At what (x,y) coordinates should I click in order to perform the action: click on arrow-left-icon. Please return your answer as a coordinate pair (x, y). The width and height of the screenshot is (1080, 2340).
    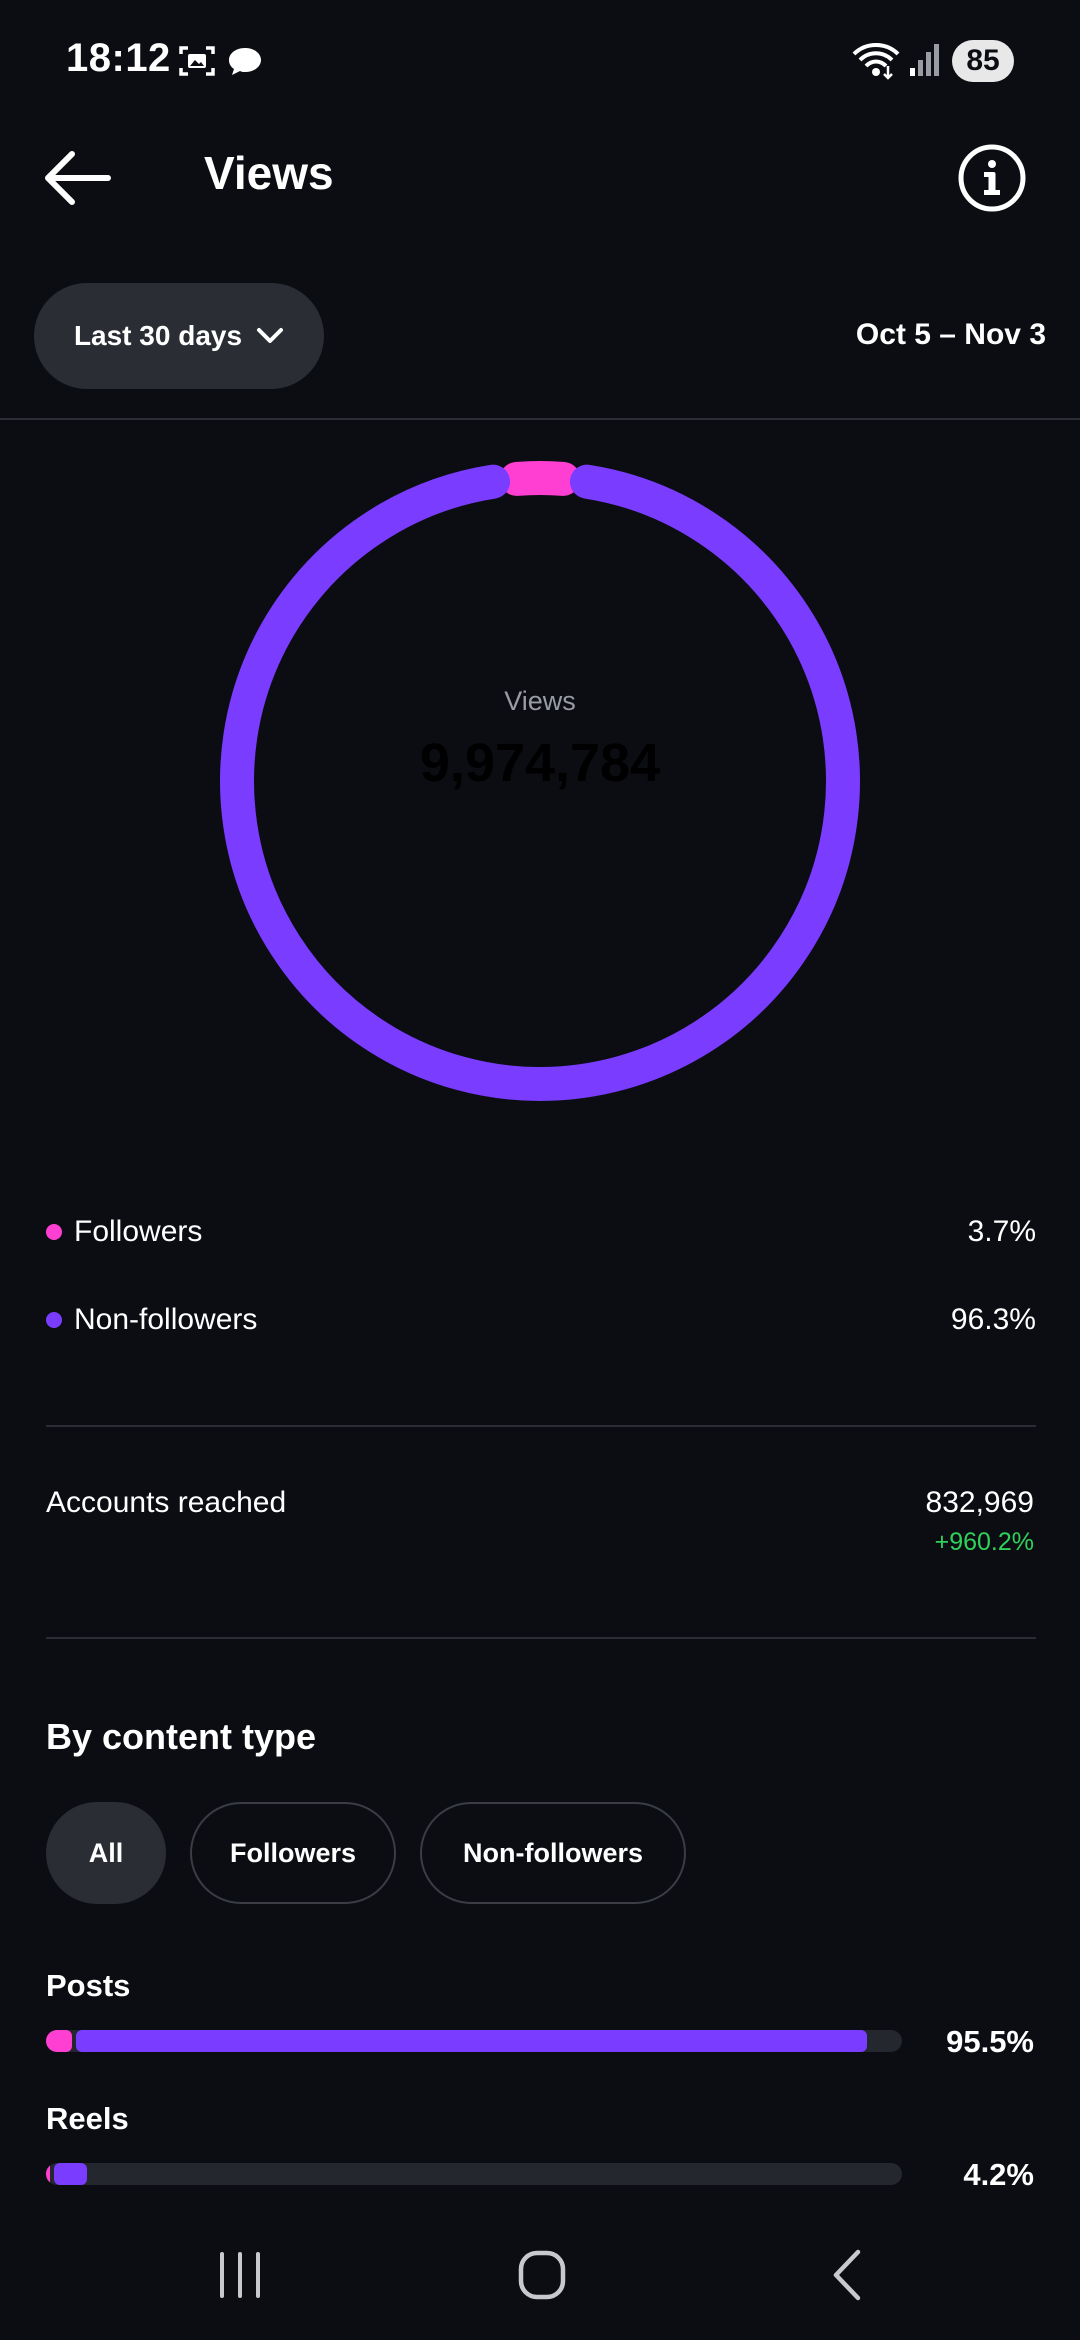
    Looking at the image, I should click on (78, 178).